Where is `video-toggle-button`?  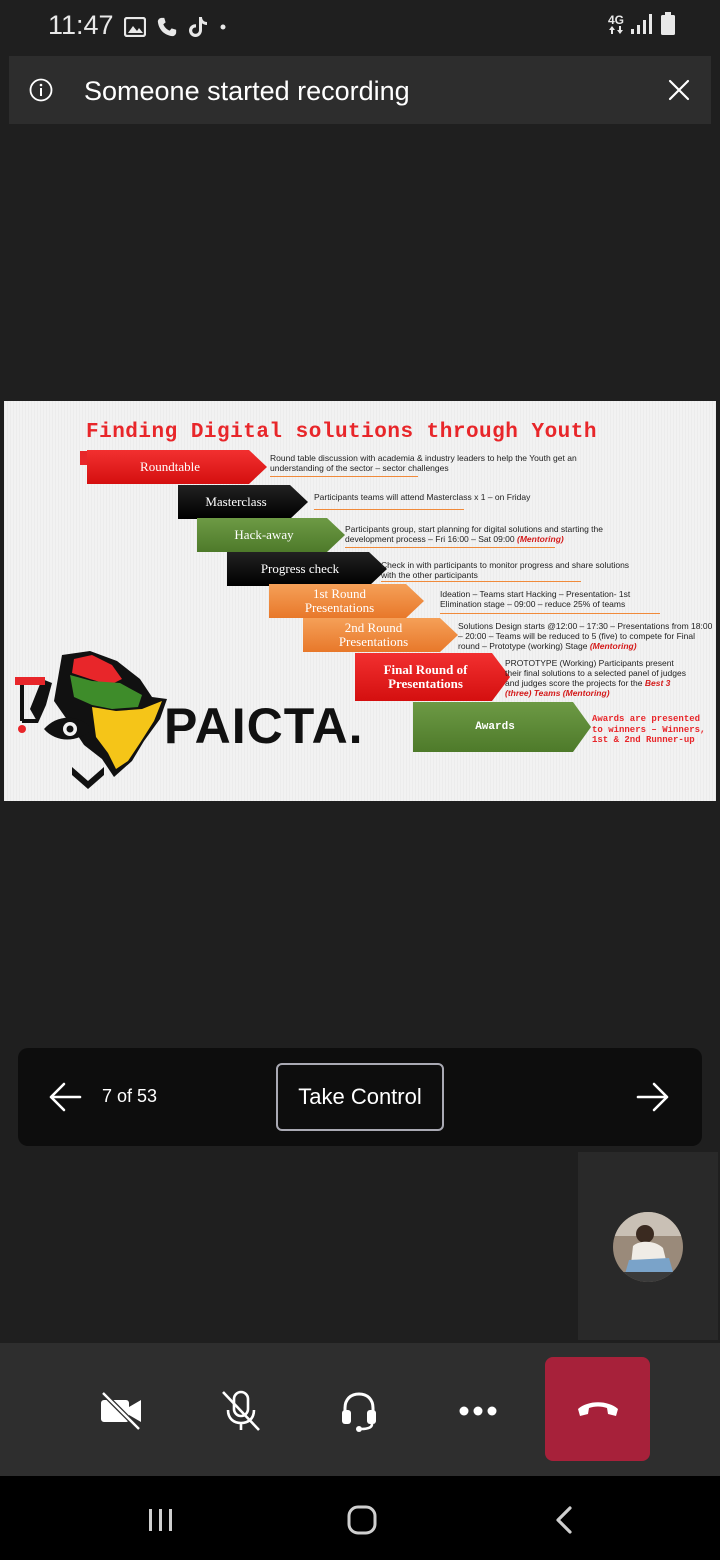
video-toggle-button is located at coordinates (121, 1411).